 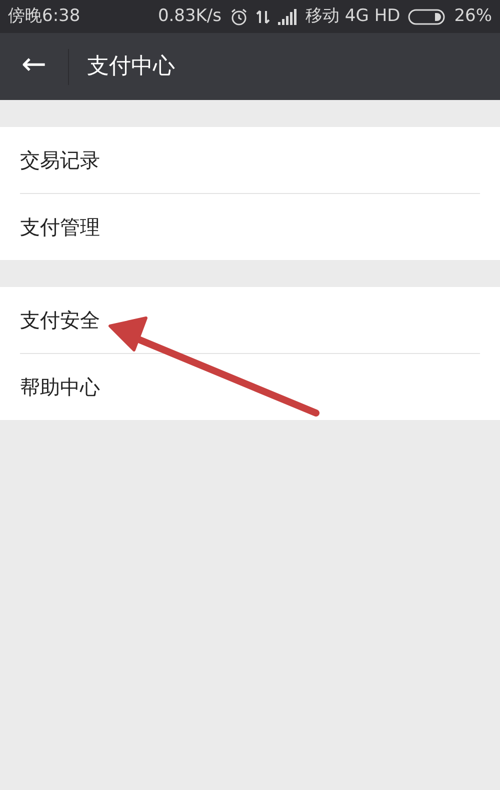 What do you see at coordinates (34, 67) in the screenshot?
I see `back-button: ←` at bounding box center [34, 67].